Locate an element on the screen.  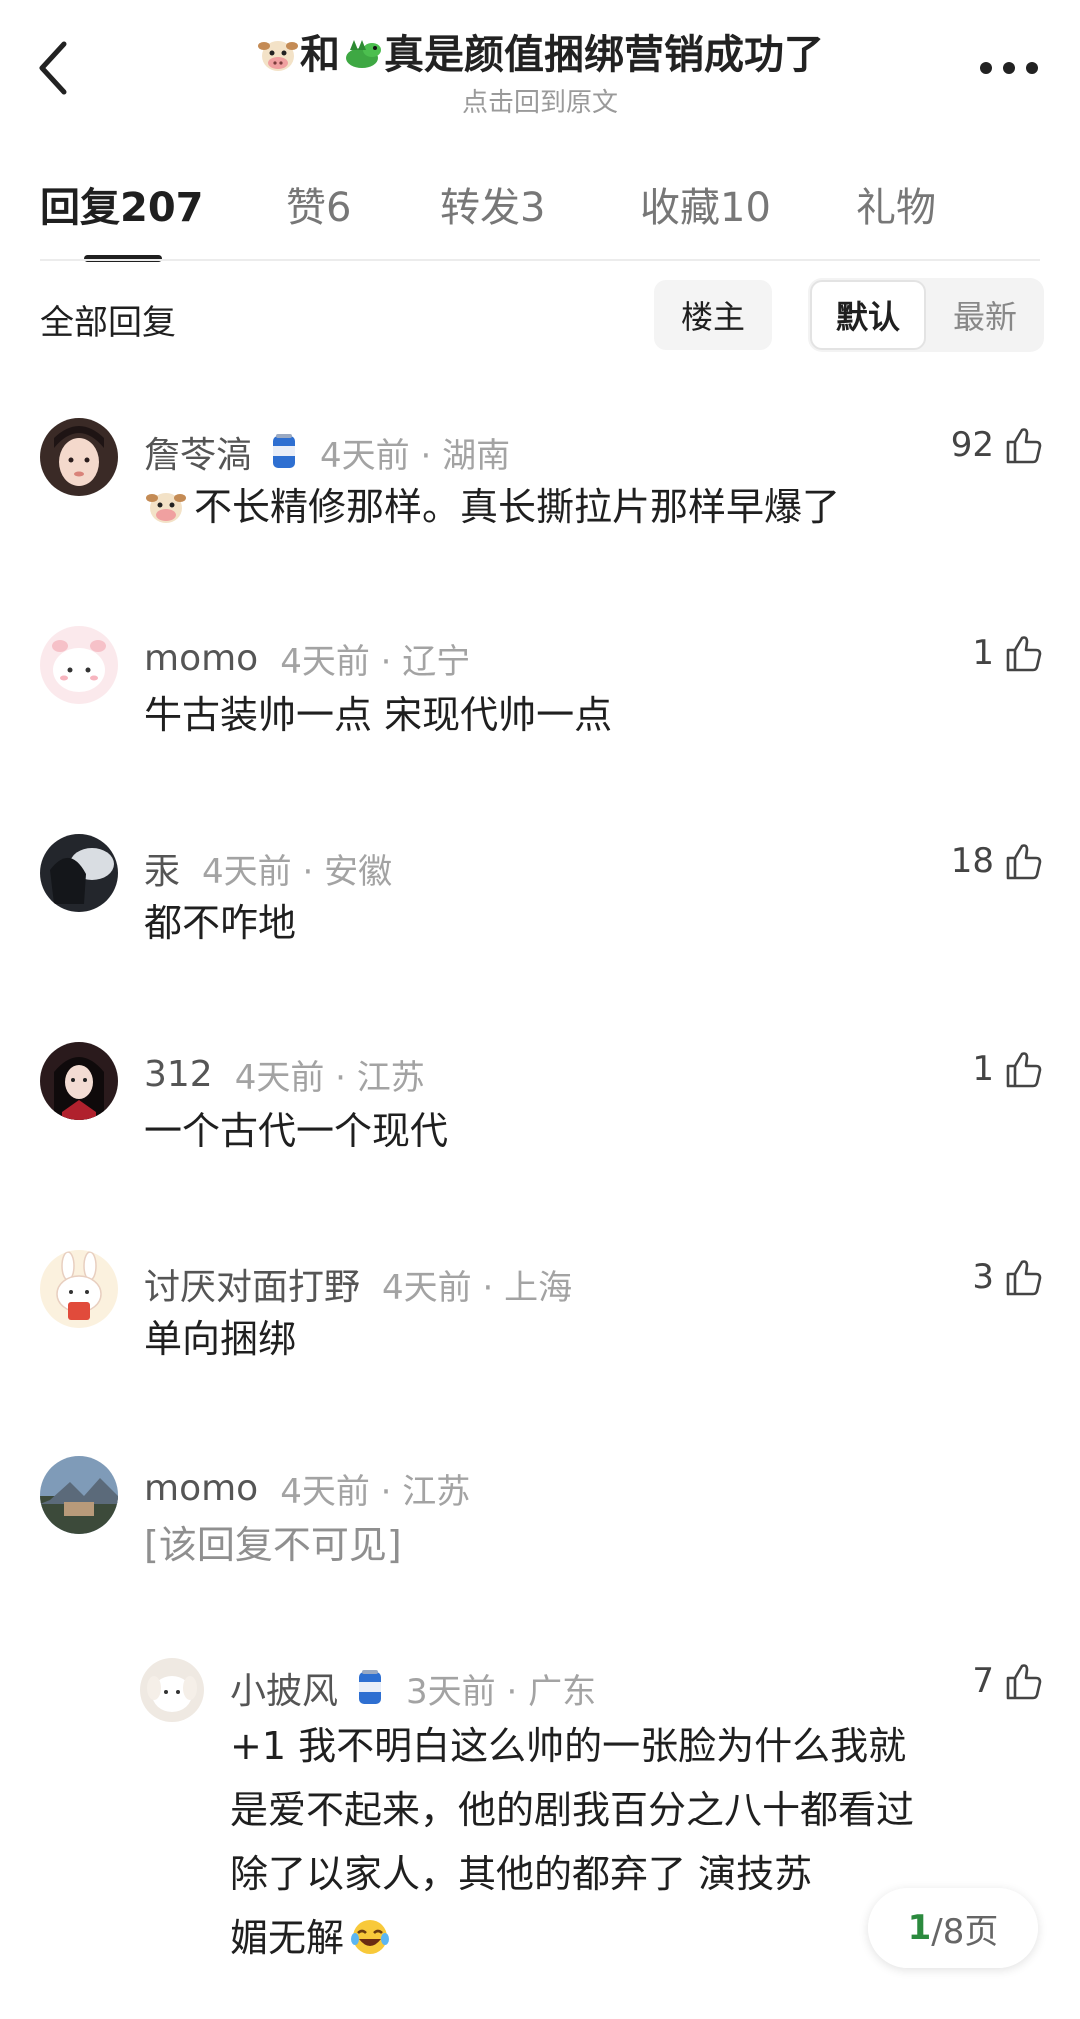
all-replies-label: 全部回复 is located at coordinates (108, 323).